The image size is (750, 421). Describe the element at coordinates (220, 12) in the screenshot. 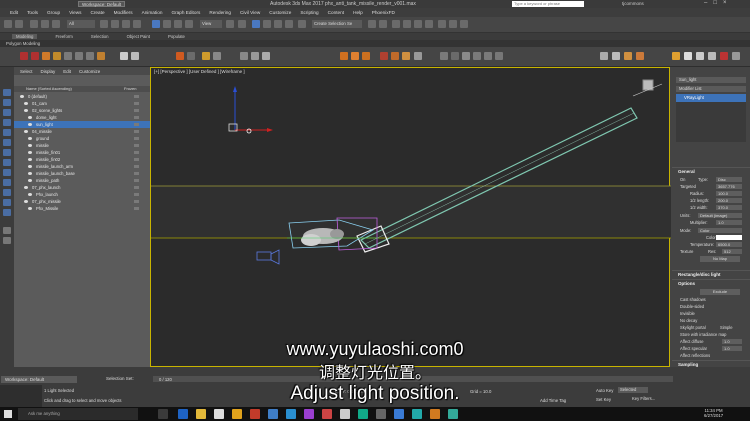

I see `menu-rendering: Rendering` at that location.